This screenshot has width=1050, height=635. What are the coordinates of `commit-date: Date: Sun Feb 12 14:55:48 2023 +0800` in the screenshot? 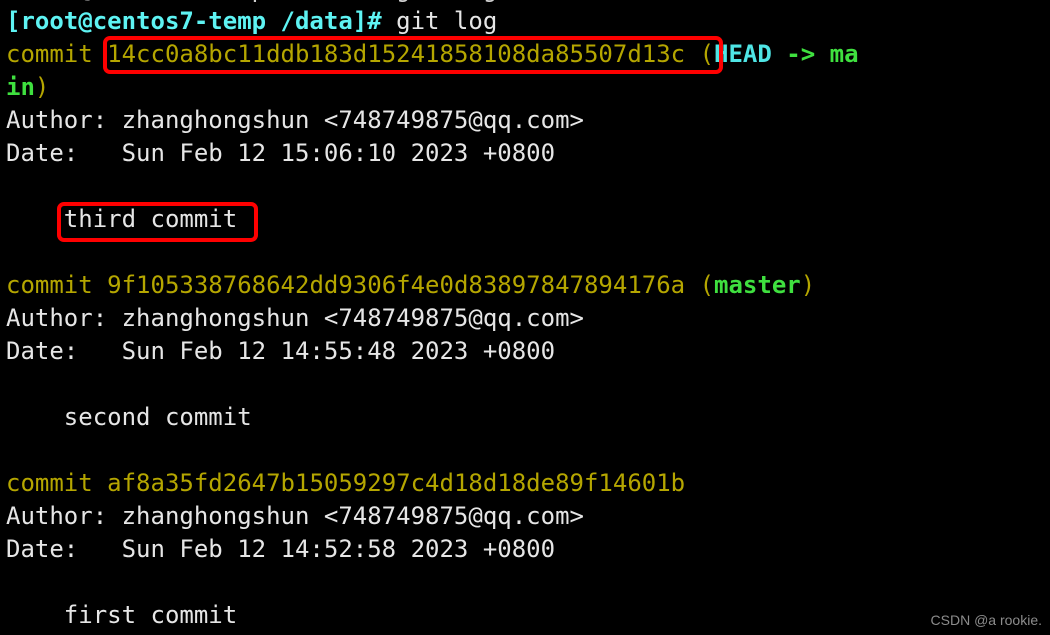 It's located at (281, 351).